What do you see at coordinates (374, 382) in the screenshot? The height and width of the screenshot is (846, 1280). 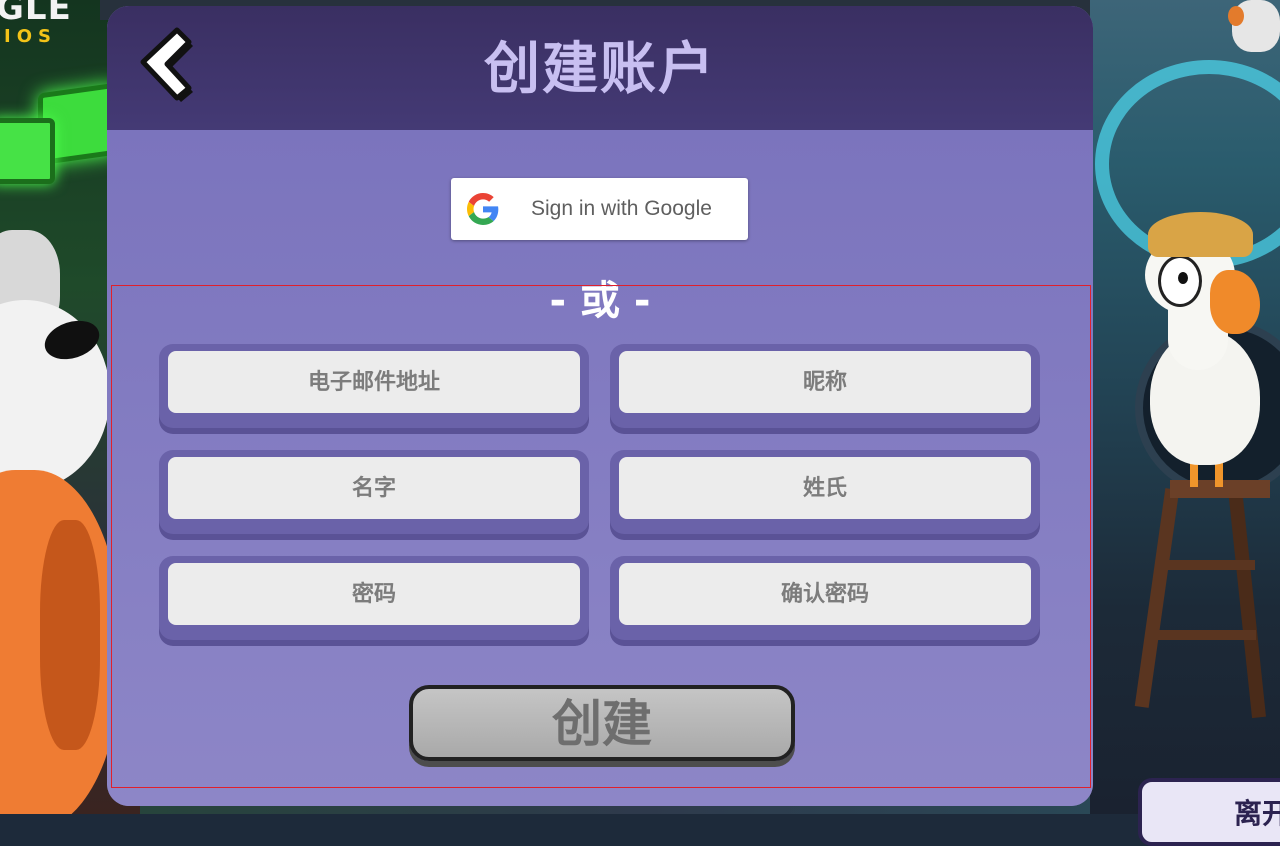 I see `email-field` at bounding box center [374, 382].